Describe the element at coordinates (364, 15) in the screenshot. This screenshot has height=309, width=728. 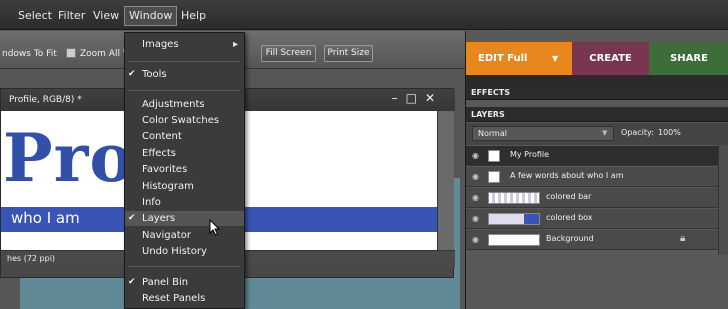
I see `menu-bar: Select Filter View Window Help` at that location.